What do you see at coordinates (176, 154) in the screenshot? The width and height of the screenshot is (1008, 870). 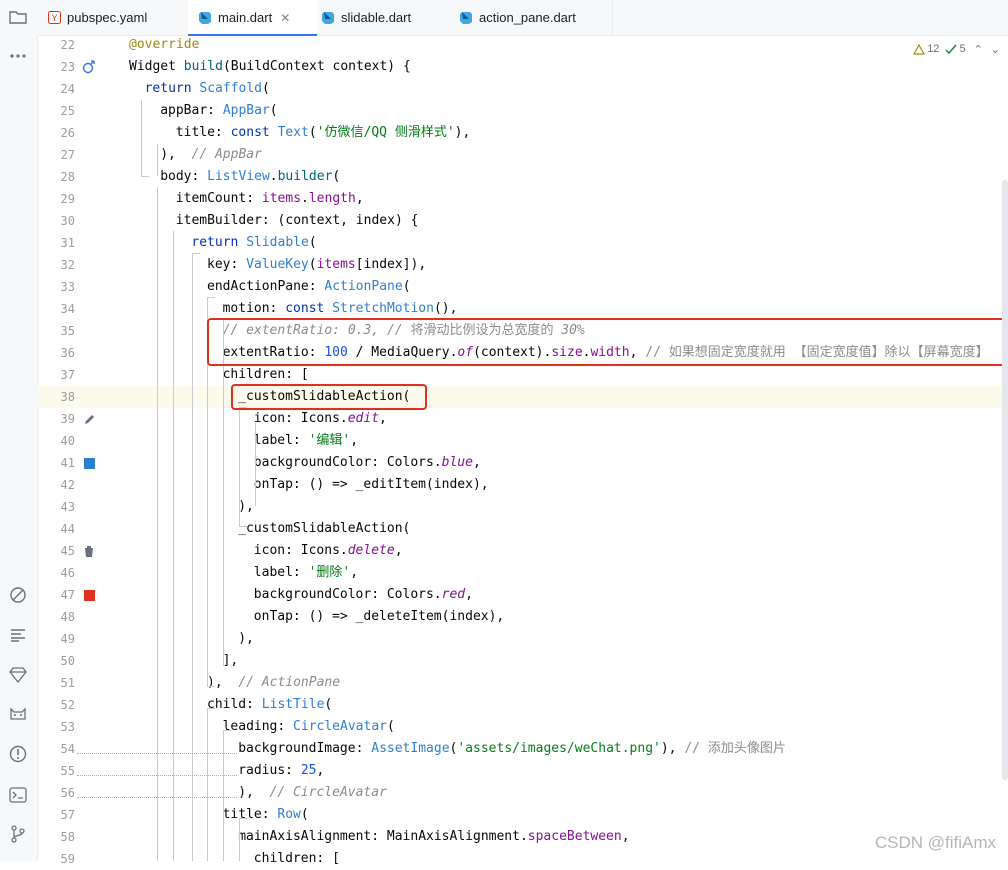 I see `code-token: ),` at bounding box center [176, 154].